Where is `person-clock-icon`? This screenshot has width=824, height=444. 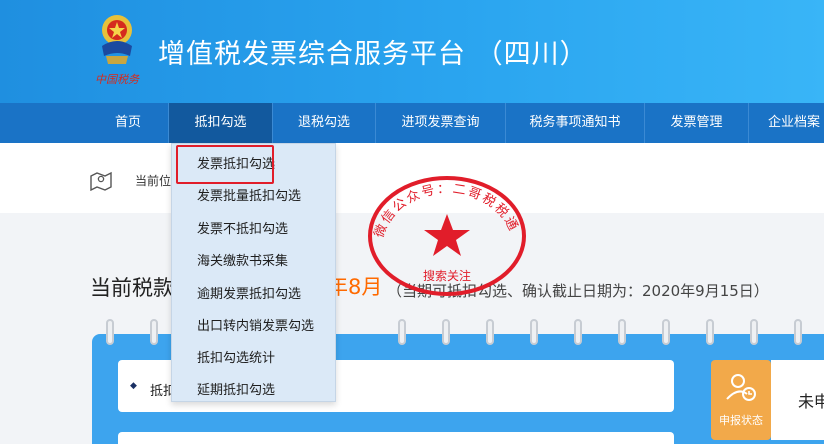 person-clock-icon is located at coordinates (741, 387).